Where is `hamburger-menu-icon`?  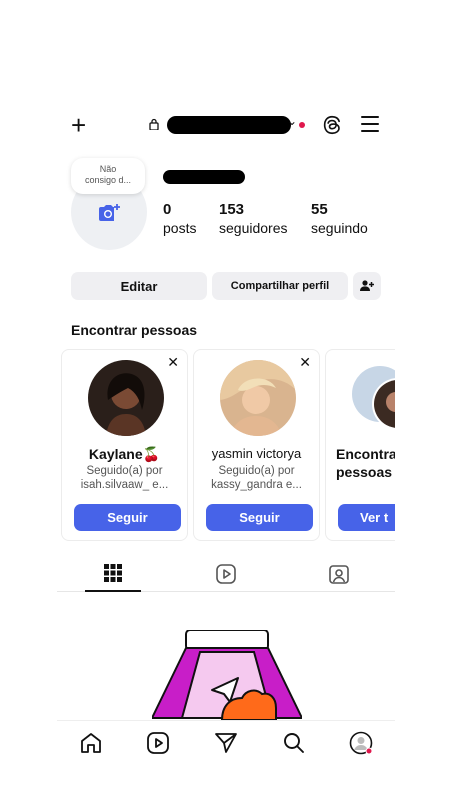 hamburger-menu-icon is located at coordinates (370, 124).